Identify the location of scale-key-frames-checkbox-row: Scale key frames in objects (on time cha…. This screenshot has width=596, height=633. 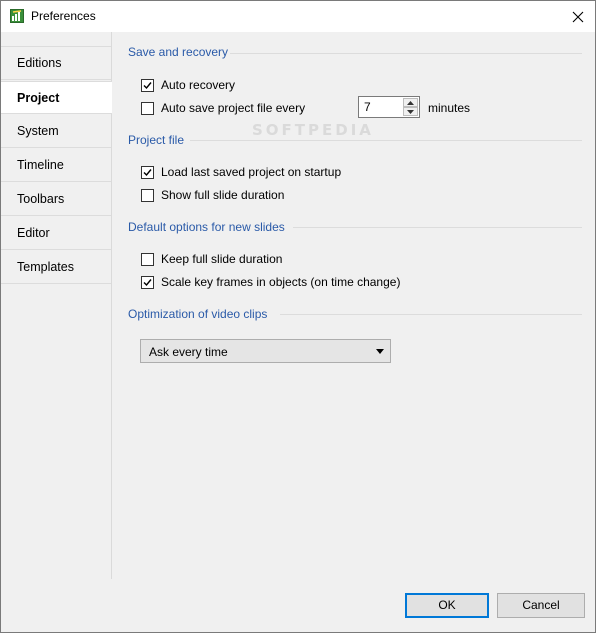
(270, 282).